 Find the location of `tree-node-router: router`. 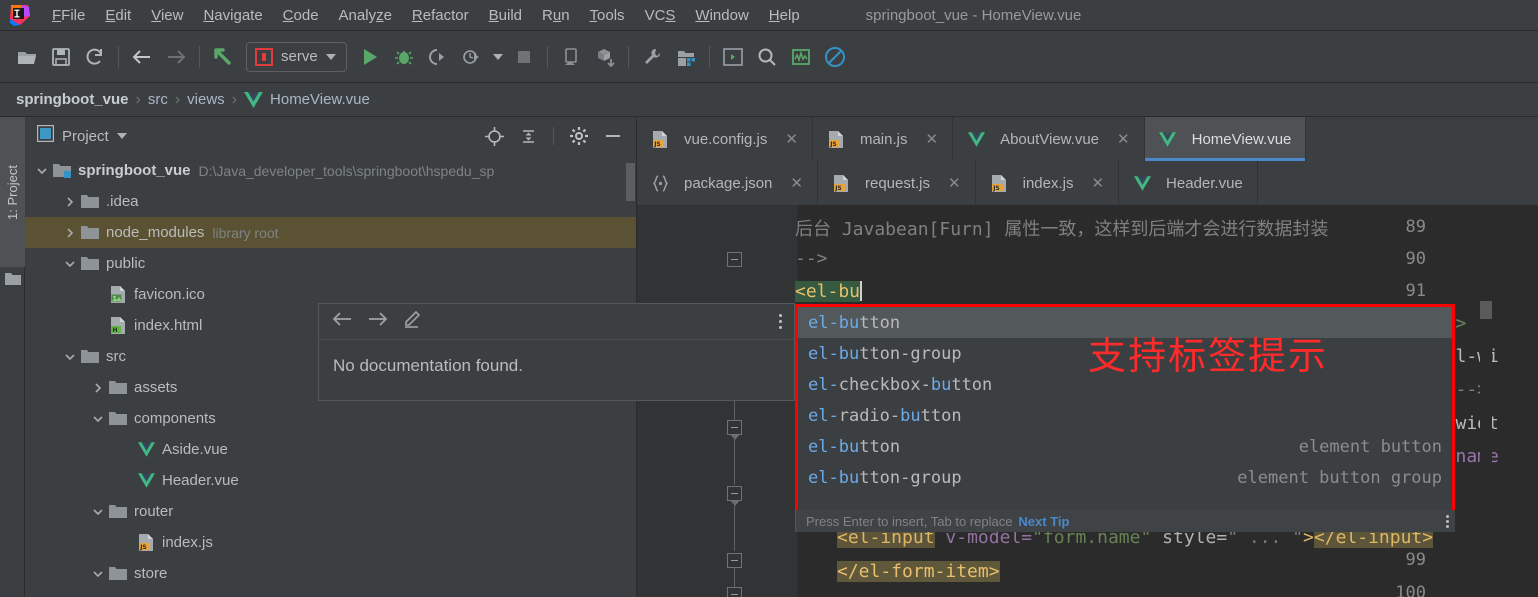

tree-node-router: router is located at coordinates (330, 511).